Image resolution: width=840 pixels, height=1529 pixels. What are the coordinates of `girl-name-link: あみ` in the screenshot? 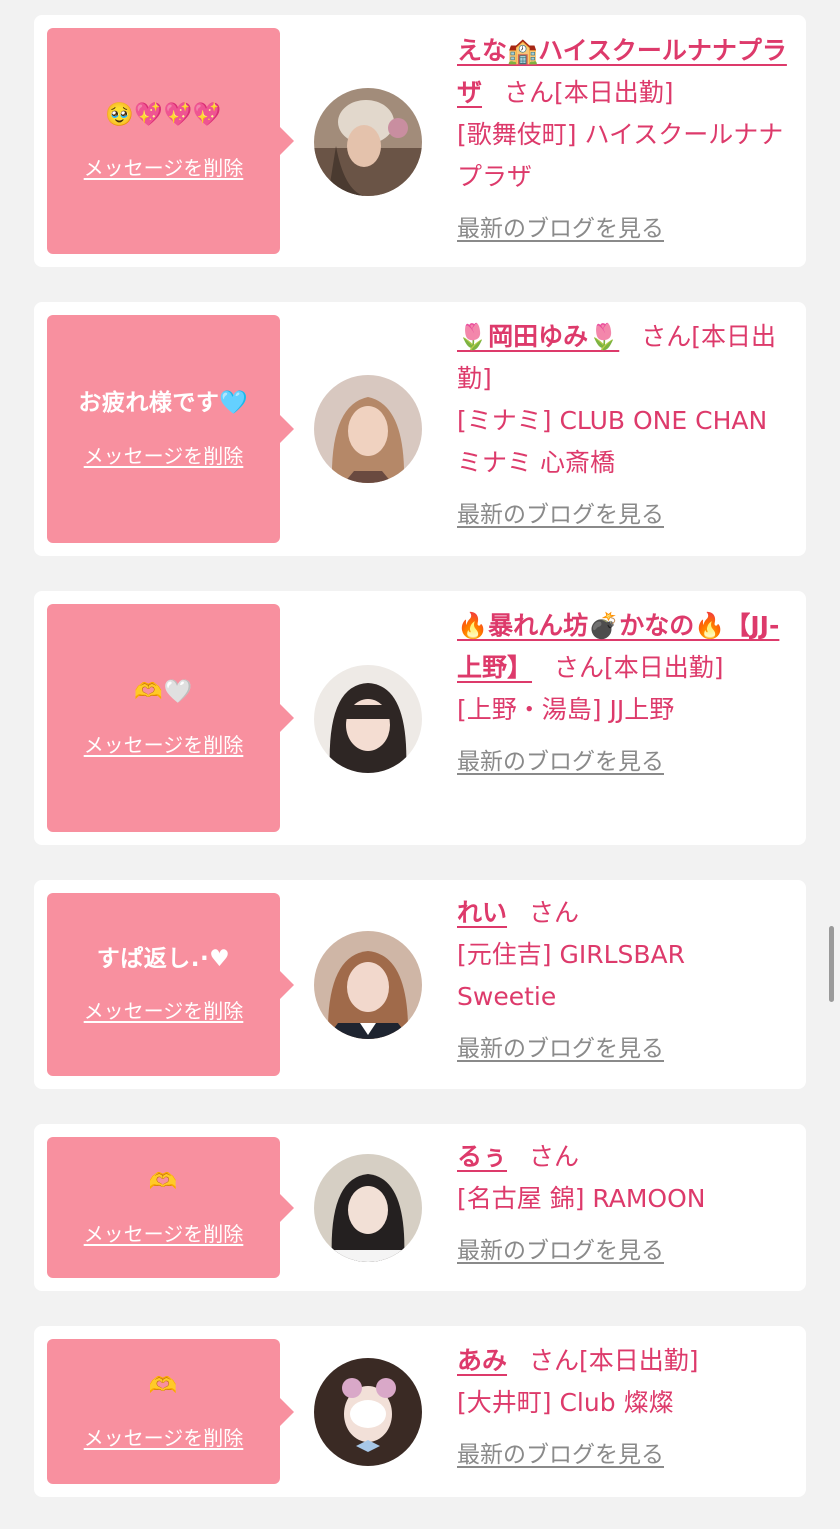 It's located at (482, 1360).